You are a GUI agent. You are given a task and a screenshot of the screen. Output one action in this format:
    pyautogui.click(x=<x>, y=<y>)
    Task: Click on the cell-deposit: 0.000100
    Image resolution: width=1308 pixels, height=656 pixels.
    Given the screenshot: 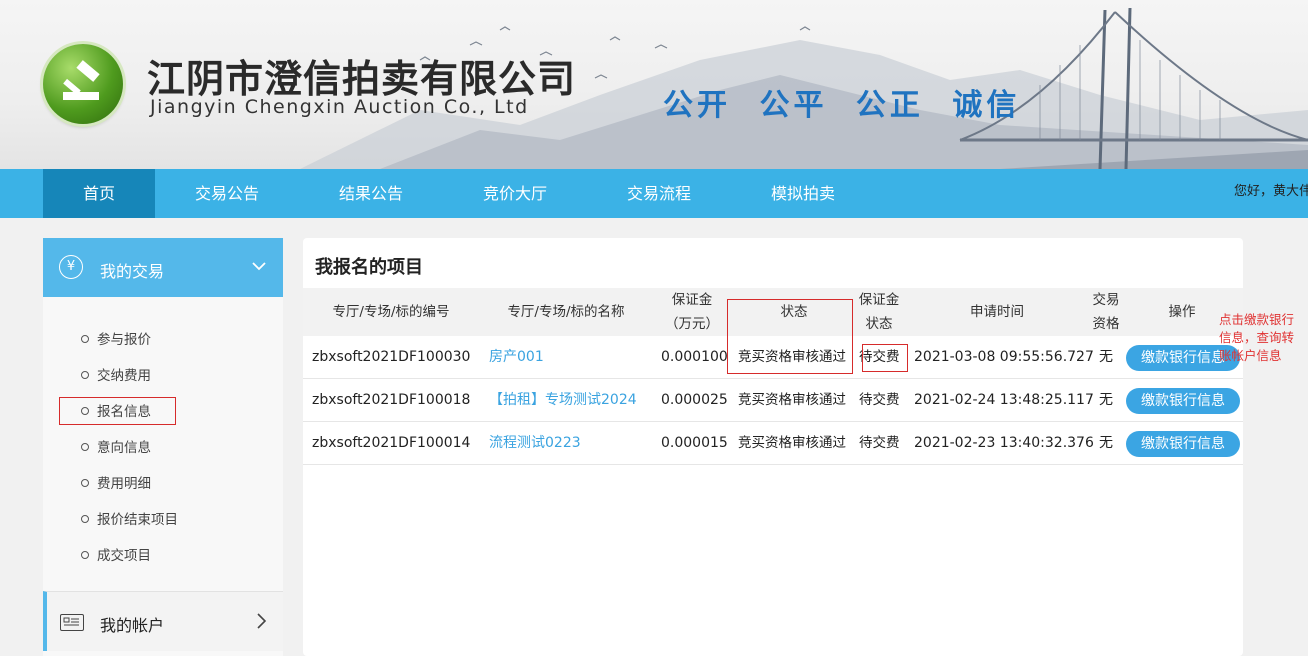 What is the action you would take?
    pyautogui.click(x=694, y=357)
    